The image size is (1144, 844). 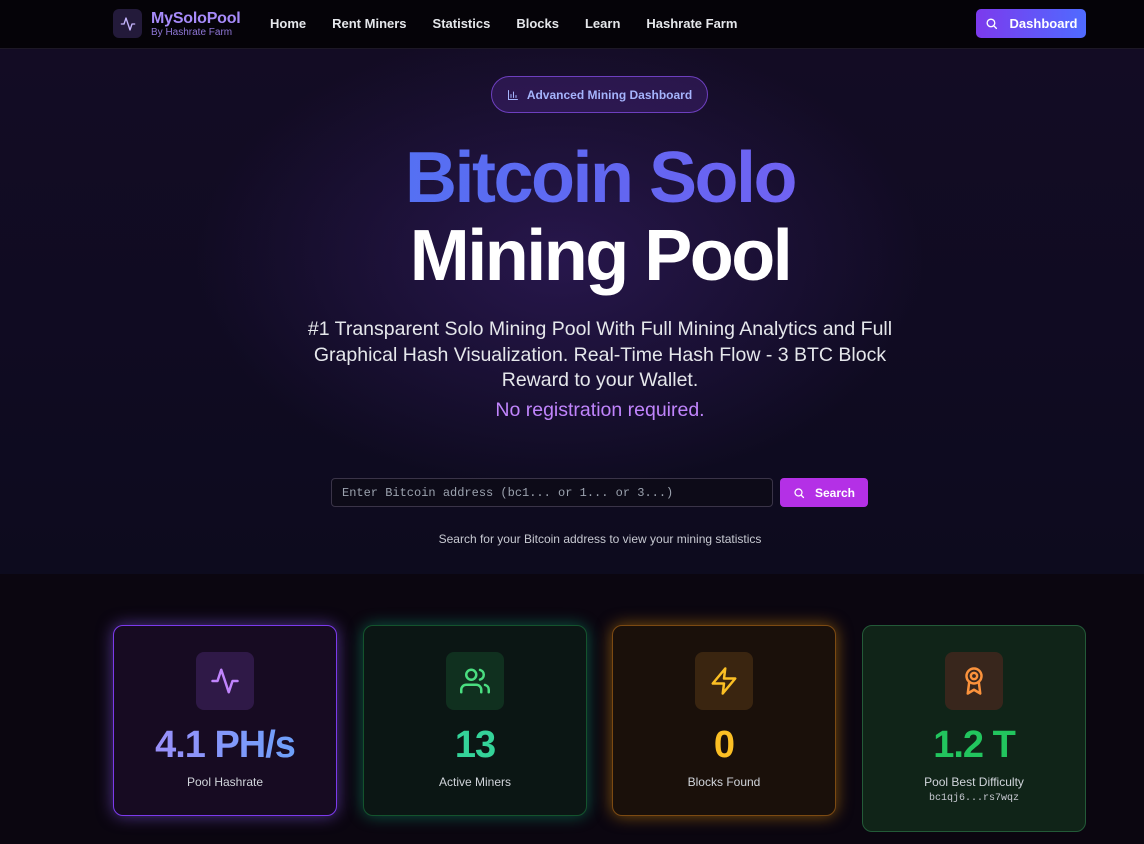 What do you see at coordinates (127, 23) in the screenshot?
I see `logo-activity-icon` at bounding box center [127, 23].